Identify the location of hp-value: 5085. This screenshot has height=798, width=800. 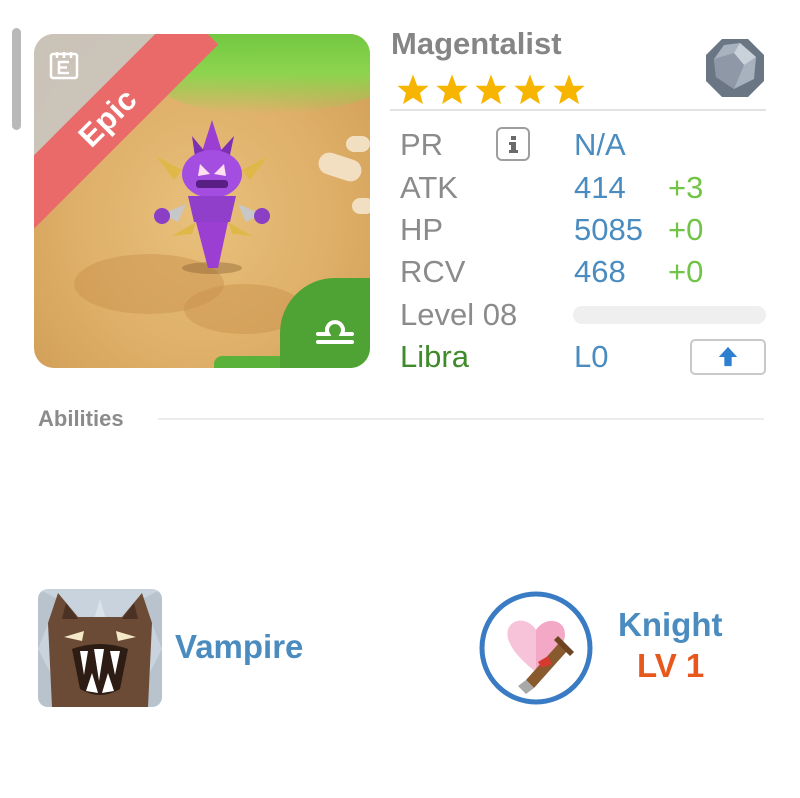
(608, 229).